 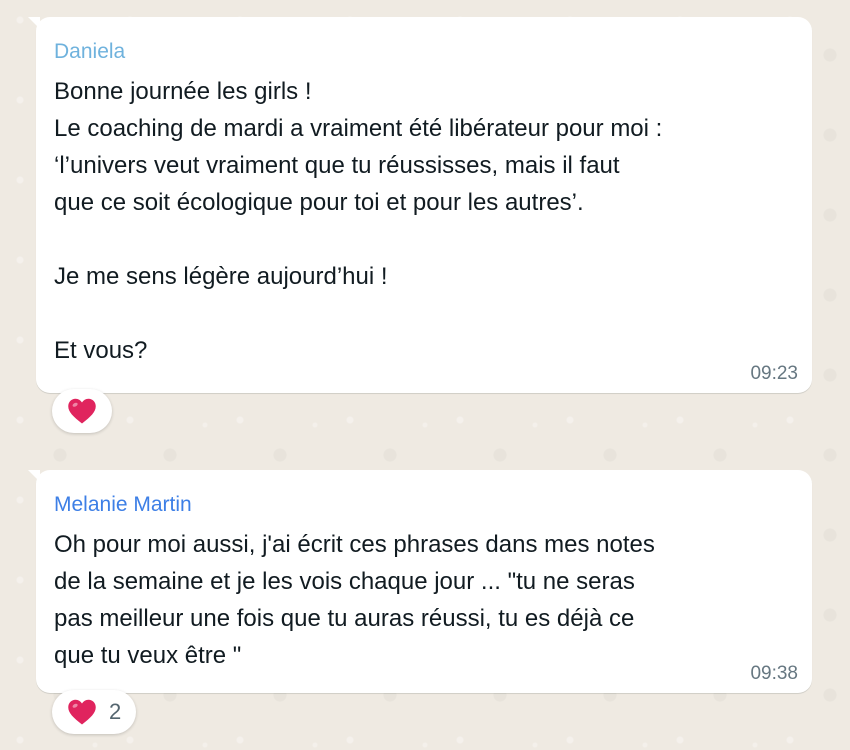 I want to click on reaction-count: 2, so click(x=115, y=711).